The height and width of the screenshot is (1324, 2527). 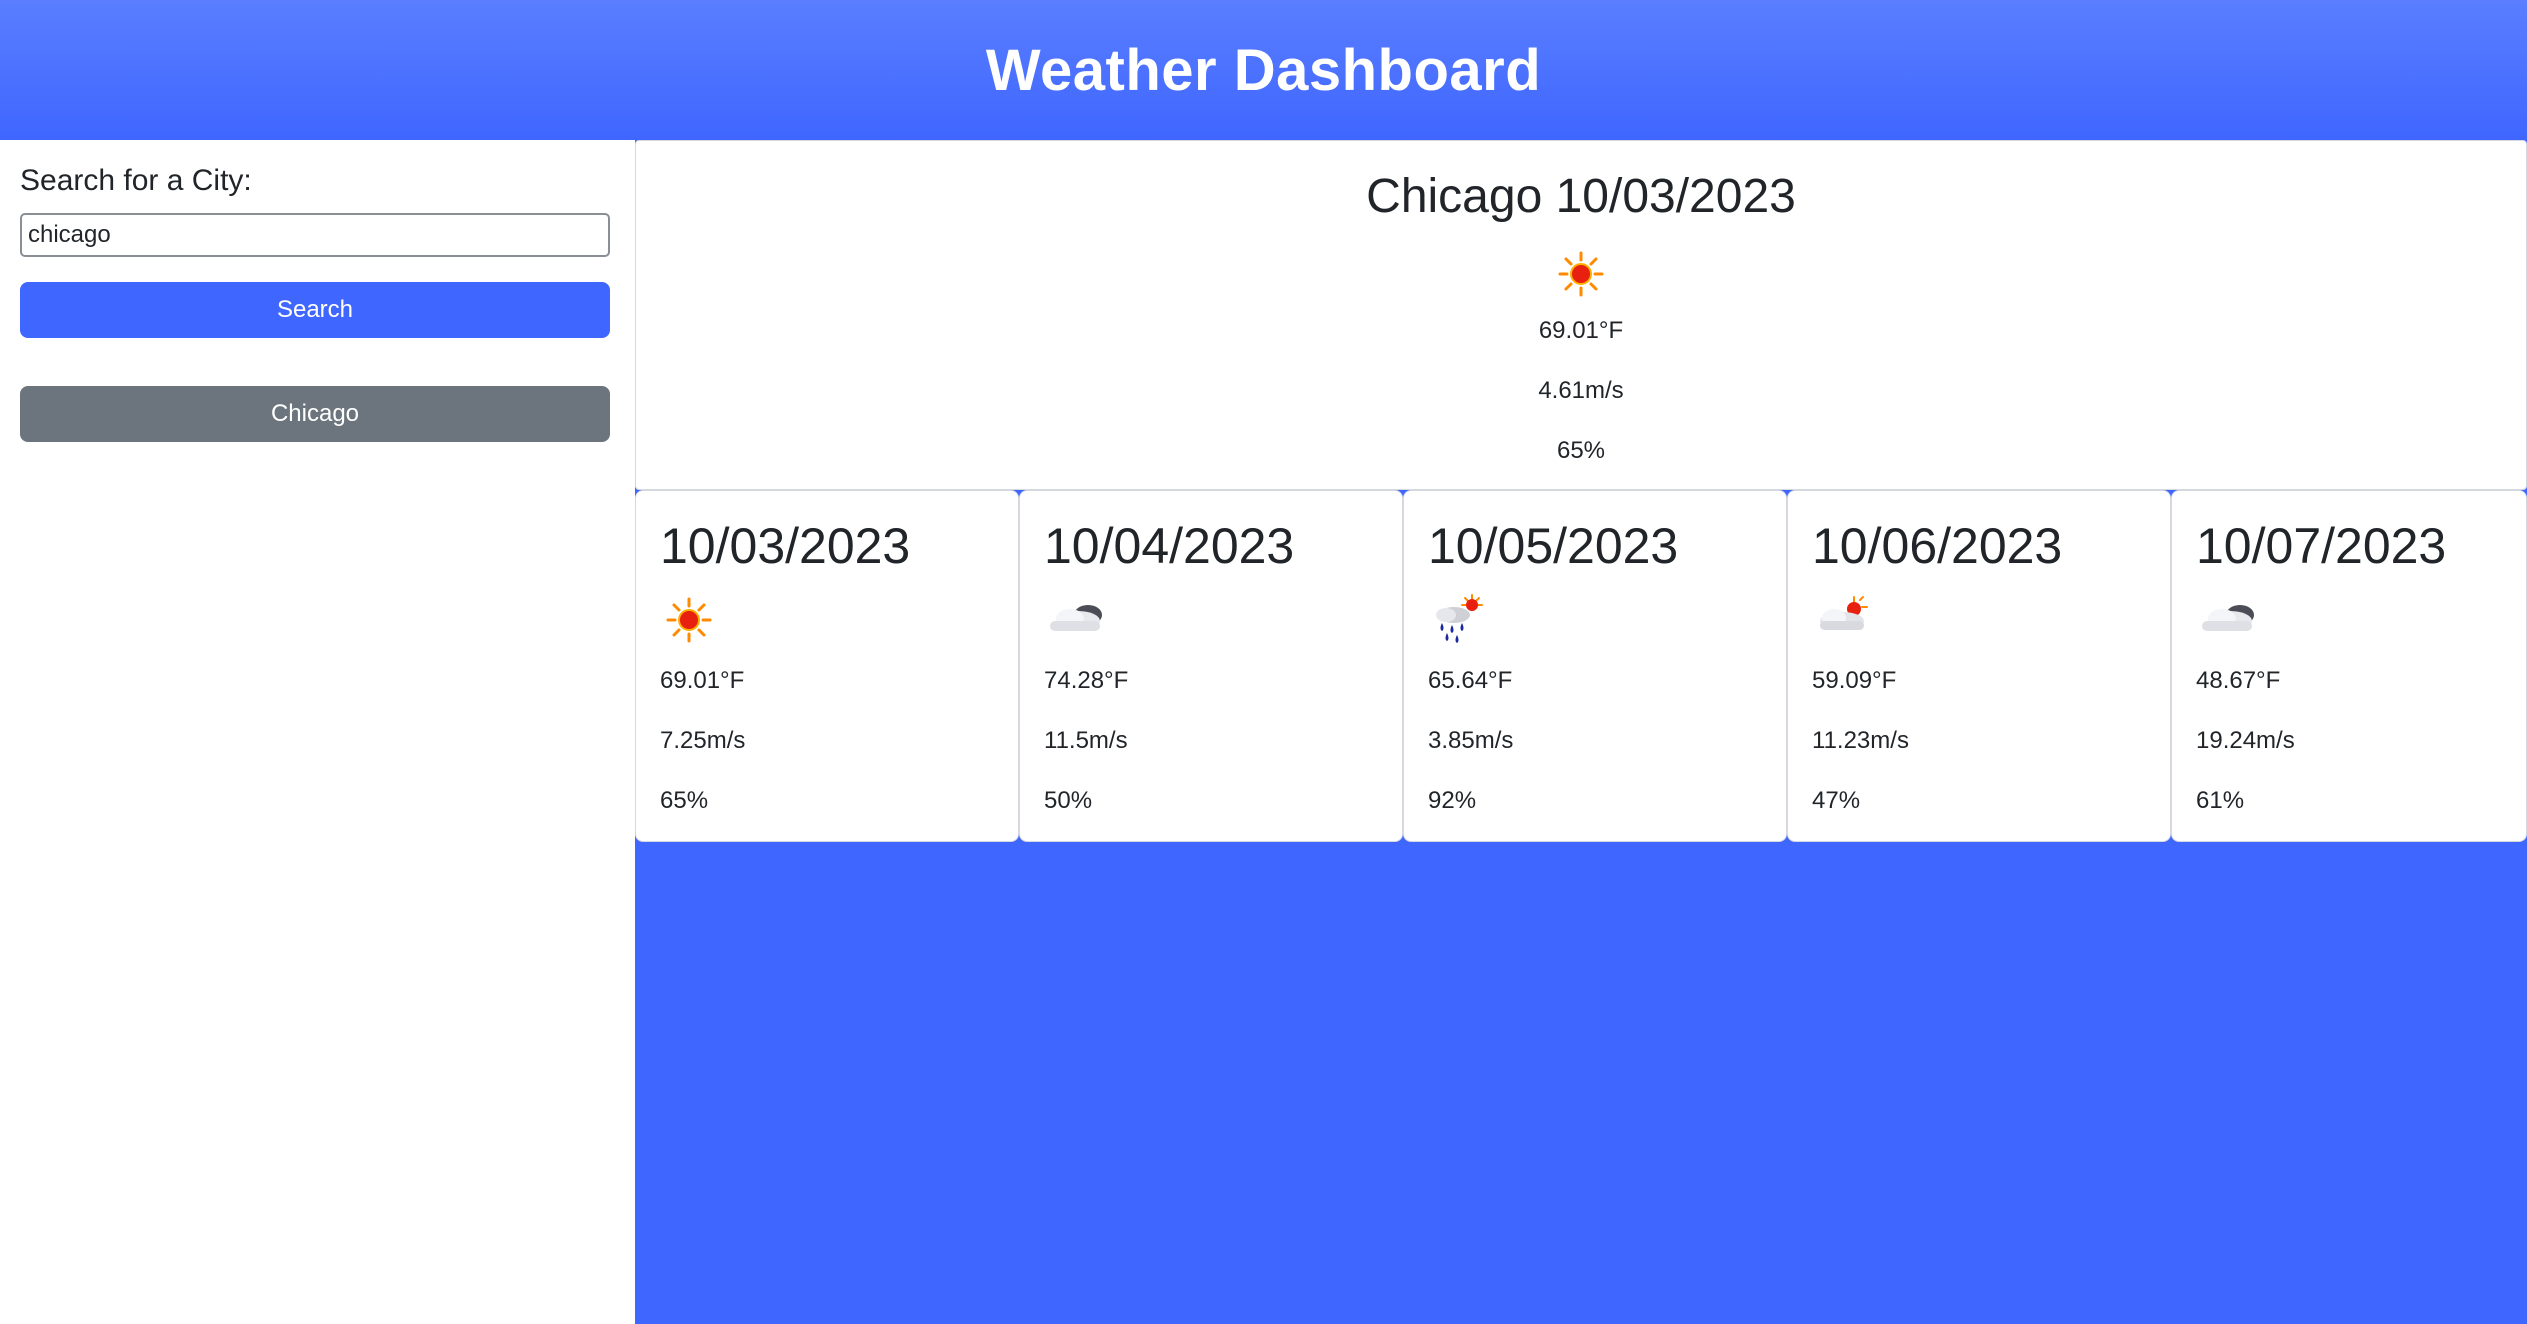 What do you see at coordinates (2321, 546) in the screenshot?
I see `forecast-date: 10/07/2023` at bounding box center [2321, 546].